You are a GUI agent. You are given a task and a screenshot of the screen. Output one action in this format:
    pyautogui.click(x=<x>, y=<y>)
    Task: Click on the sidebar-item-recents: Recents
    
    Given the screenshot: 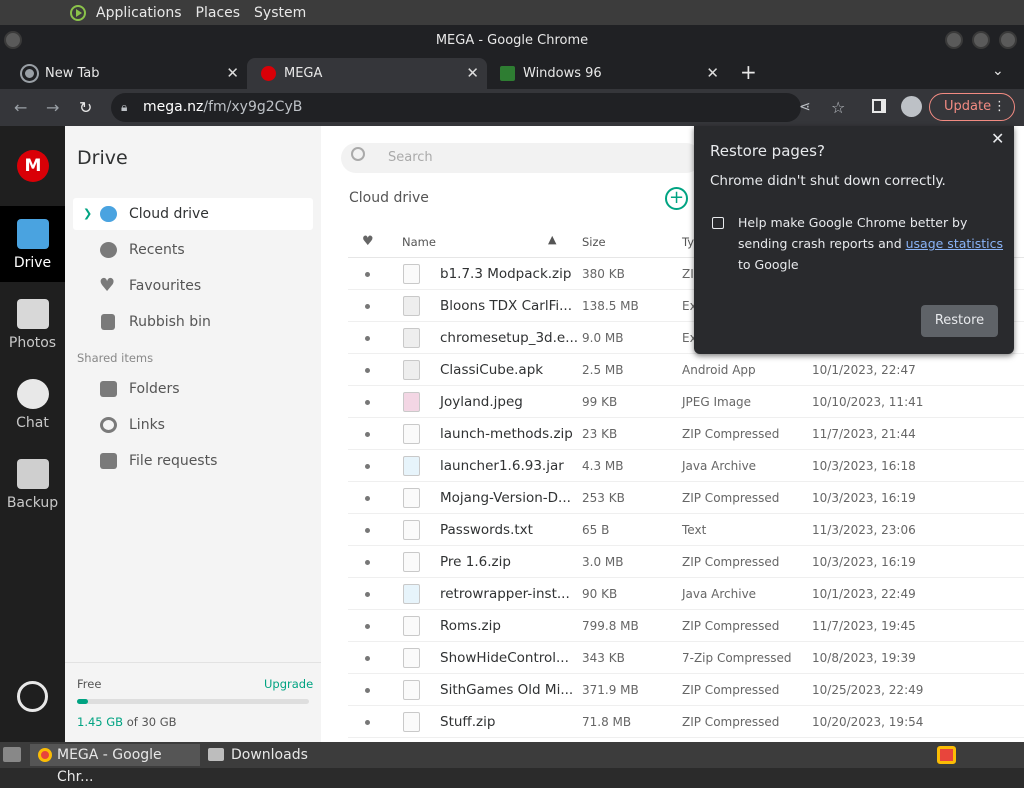 What is the action you would take?
    pyautogui.click(x=193, y=250)
    